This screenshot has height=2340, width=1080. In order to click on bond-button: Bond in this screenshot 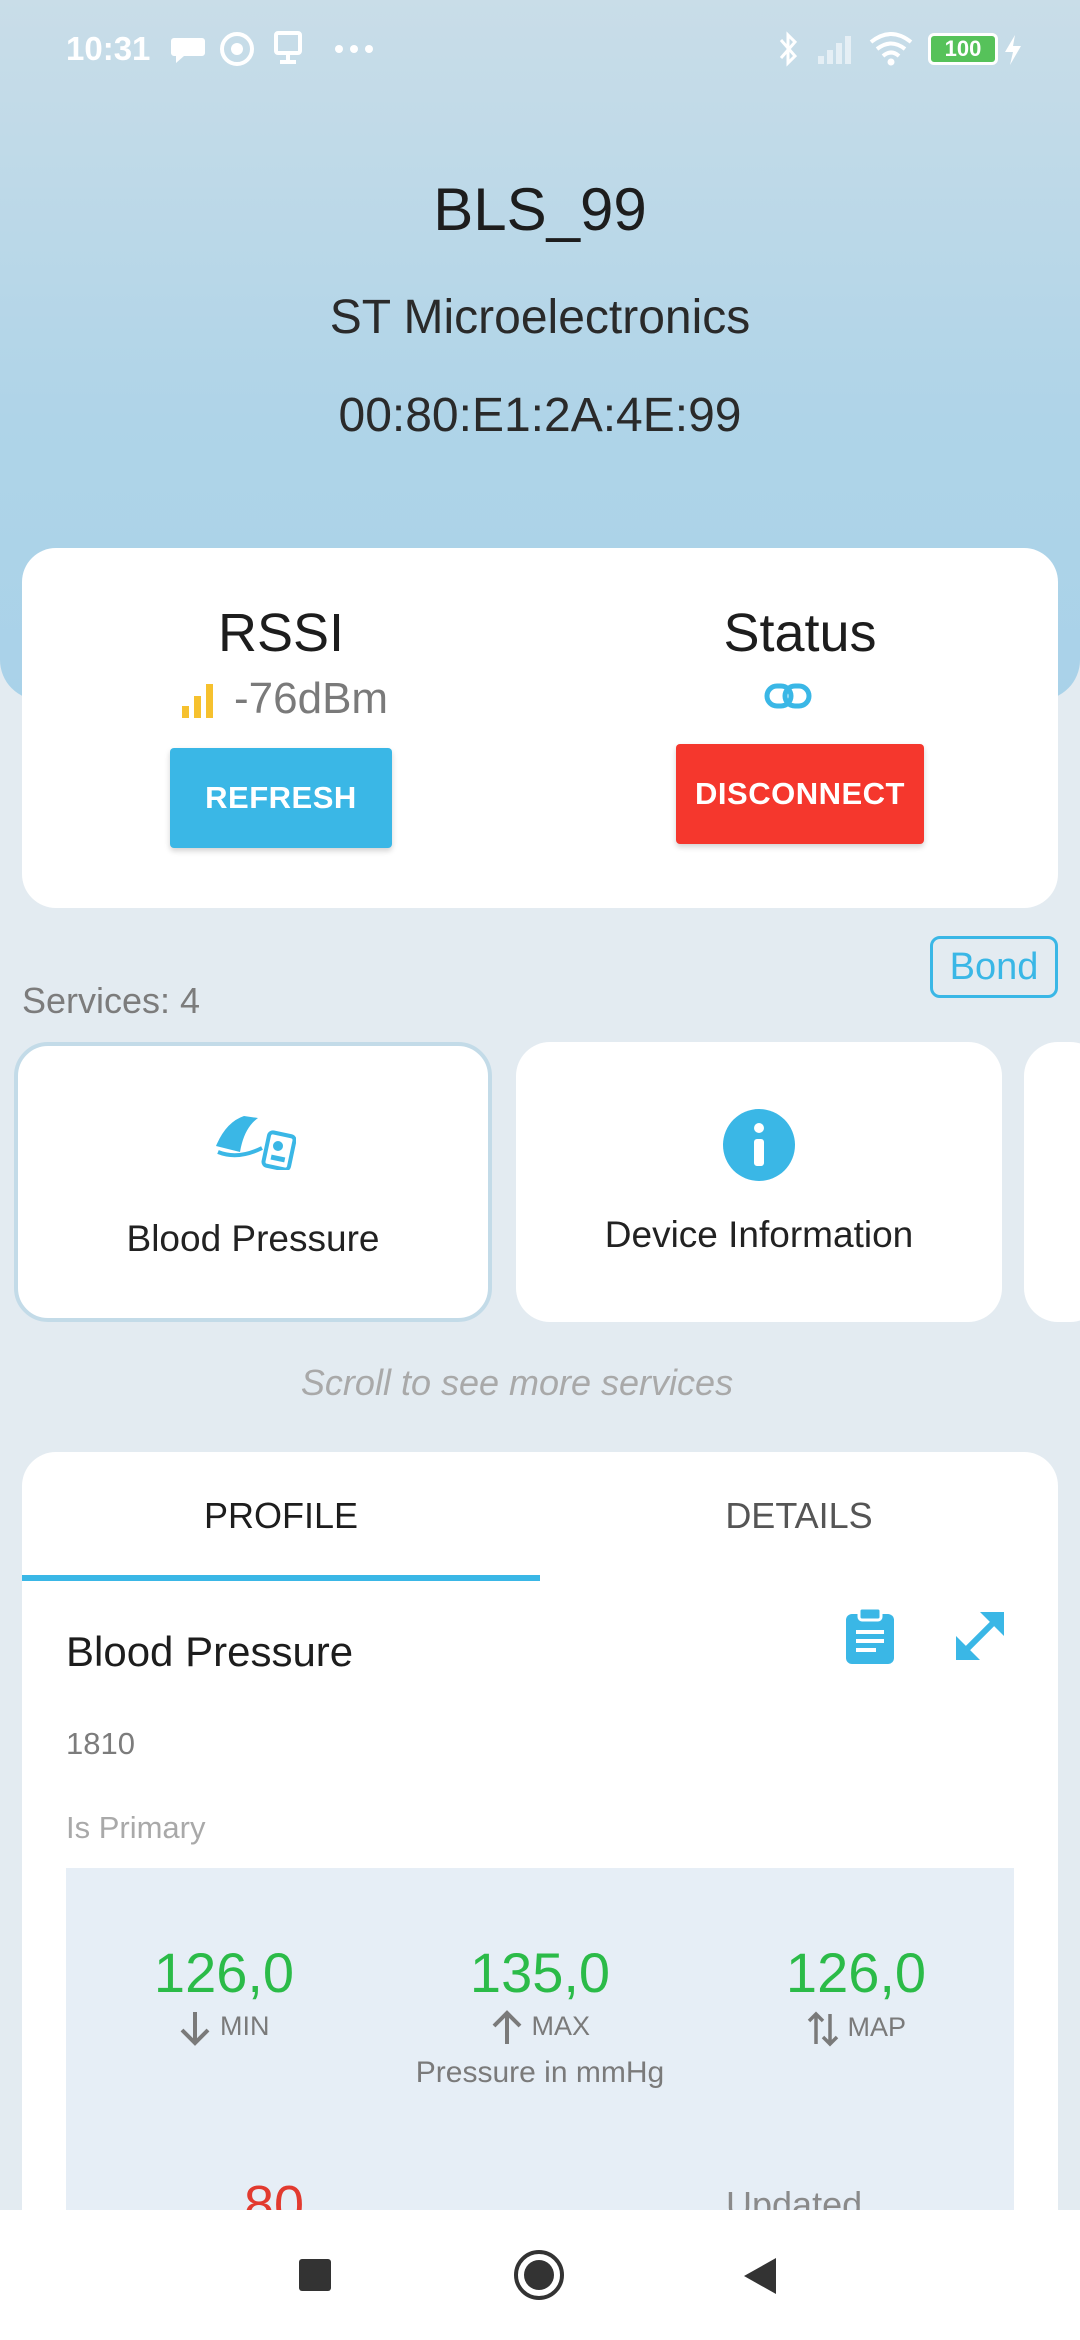, I will do `click(994, 967)`.